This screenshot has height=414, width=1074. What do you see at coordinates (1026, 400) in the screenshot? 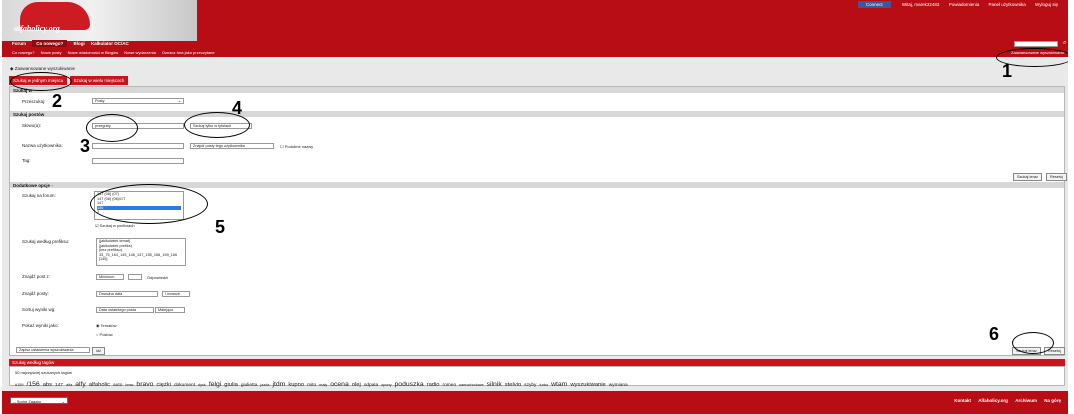
I see `archive-link: Archiwum` at bounding box center [1026, 400].